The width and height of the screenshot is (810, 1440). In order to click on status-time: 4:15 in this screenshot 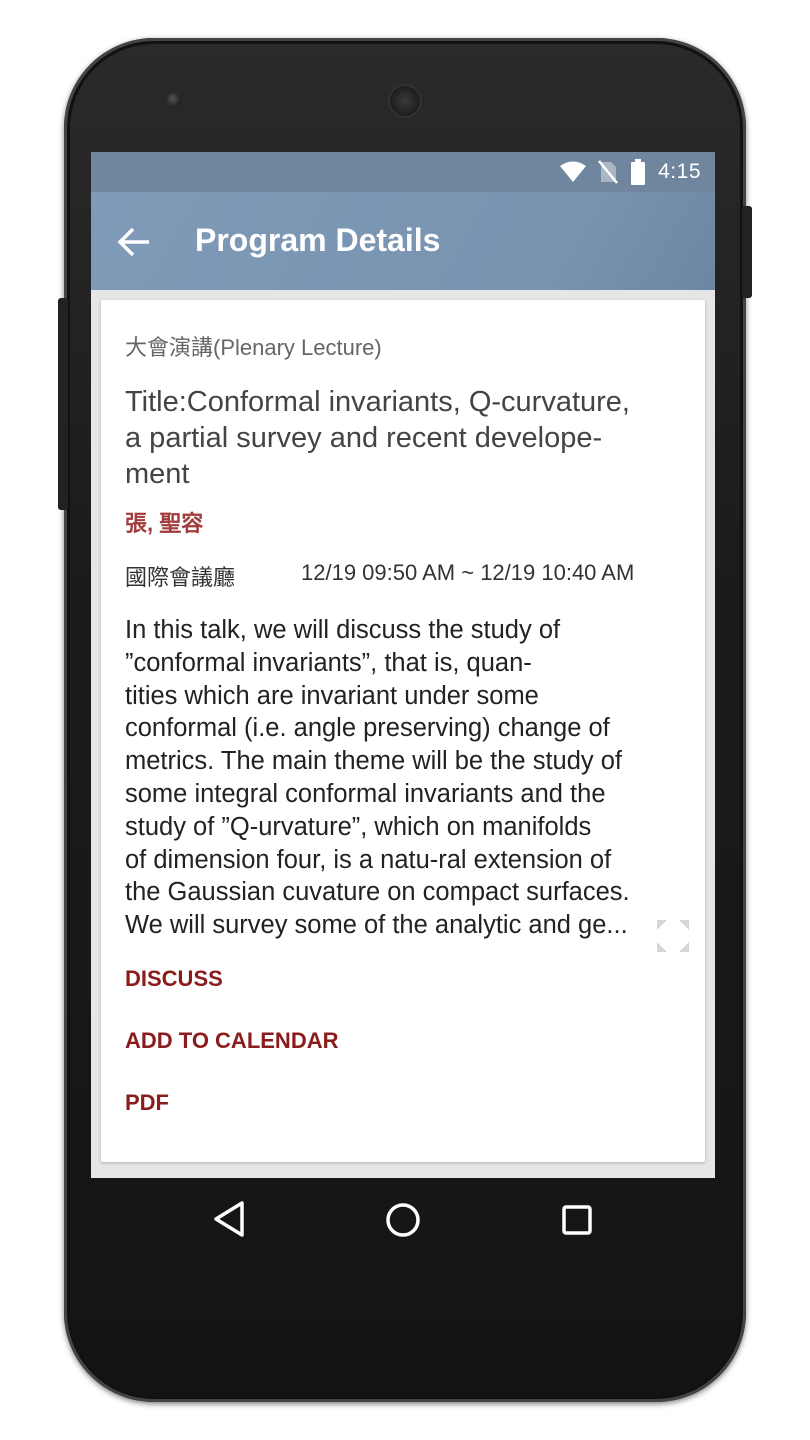, I will do `click(679, 171)`.